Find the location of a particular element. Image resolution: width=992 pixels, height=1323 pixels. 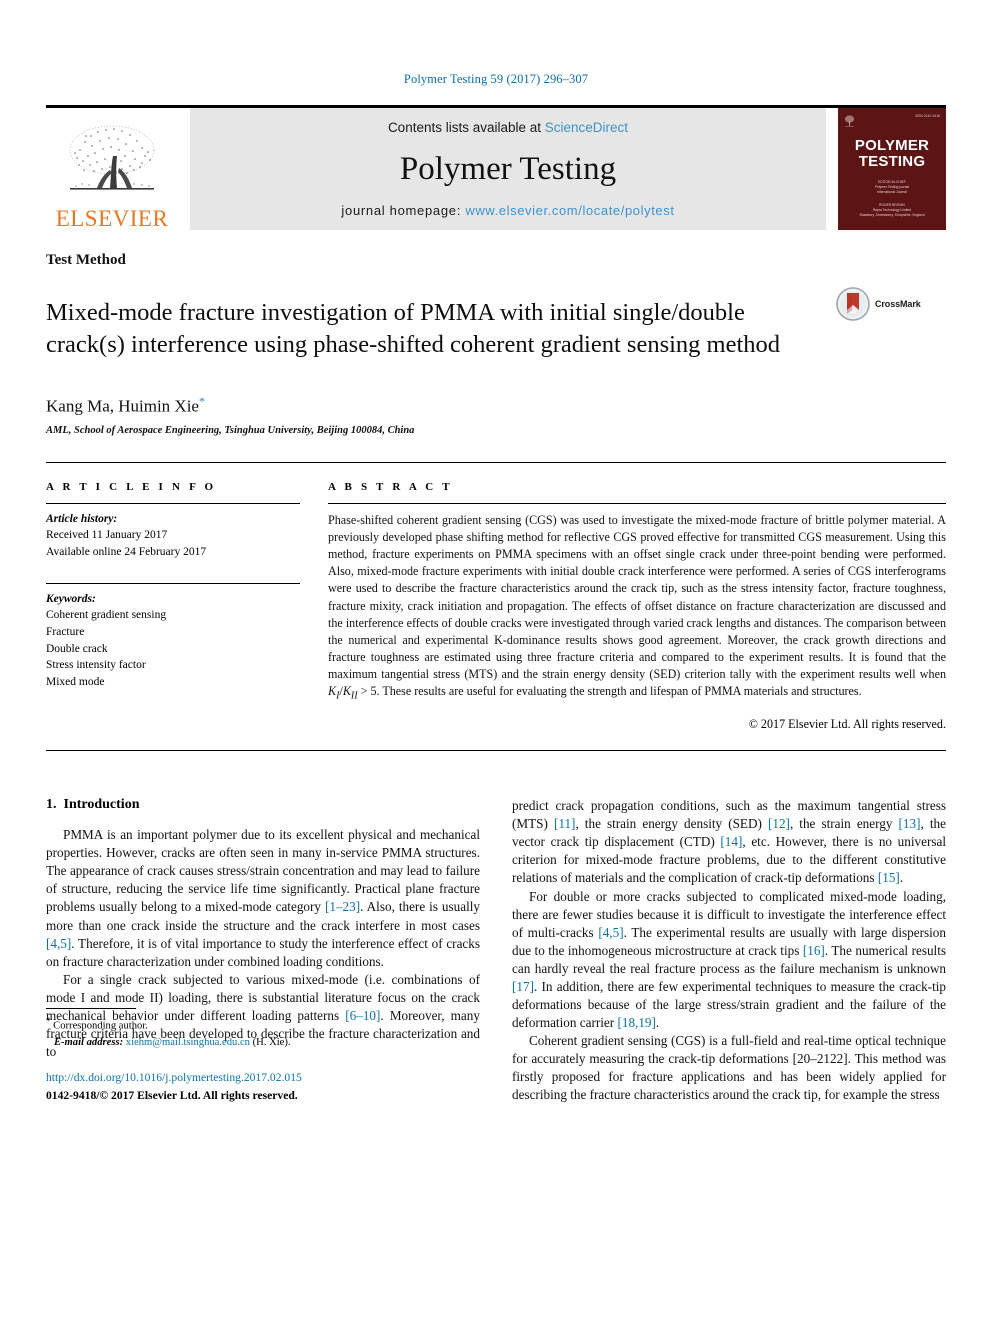

citation-ref: [11] is located at coordinates (564, 823).